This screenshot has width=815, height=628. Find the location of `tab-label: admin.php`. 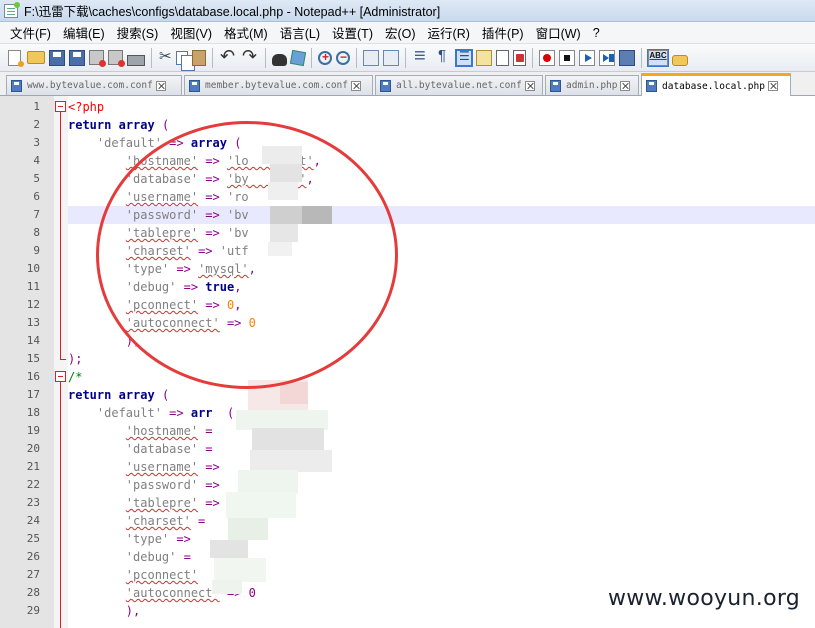

tab-label: admin.php is located at coordinates (592, 85).